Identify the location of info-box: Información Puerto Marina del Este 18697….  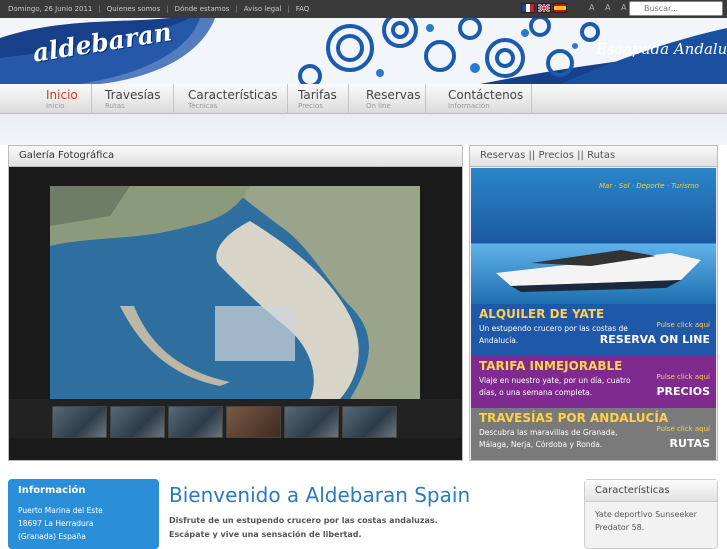
(83, 514).